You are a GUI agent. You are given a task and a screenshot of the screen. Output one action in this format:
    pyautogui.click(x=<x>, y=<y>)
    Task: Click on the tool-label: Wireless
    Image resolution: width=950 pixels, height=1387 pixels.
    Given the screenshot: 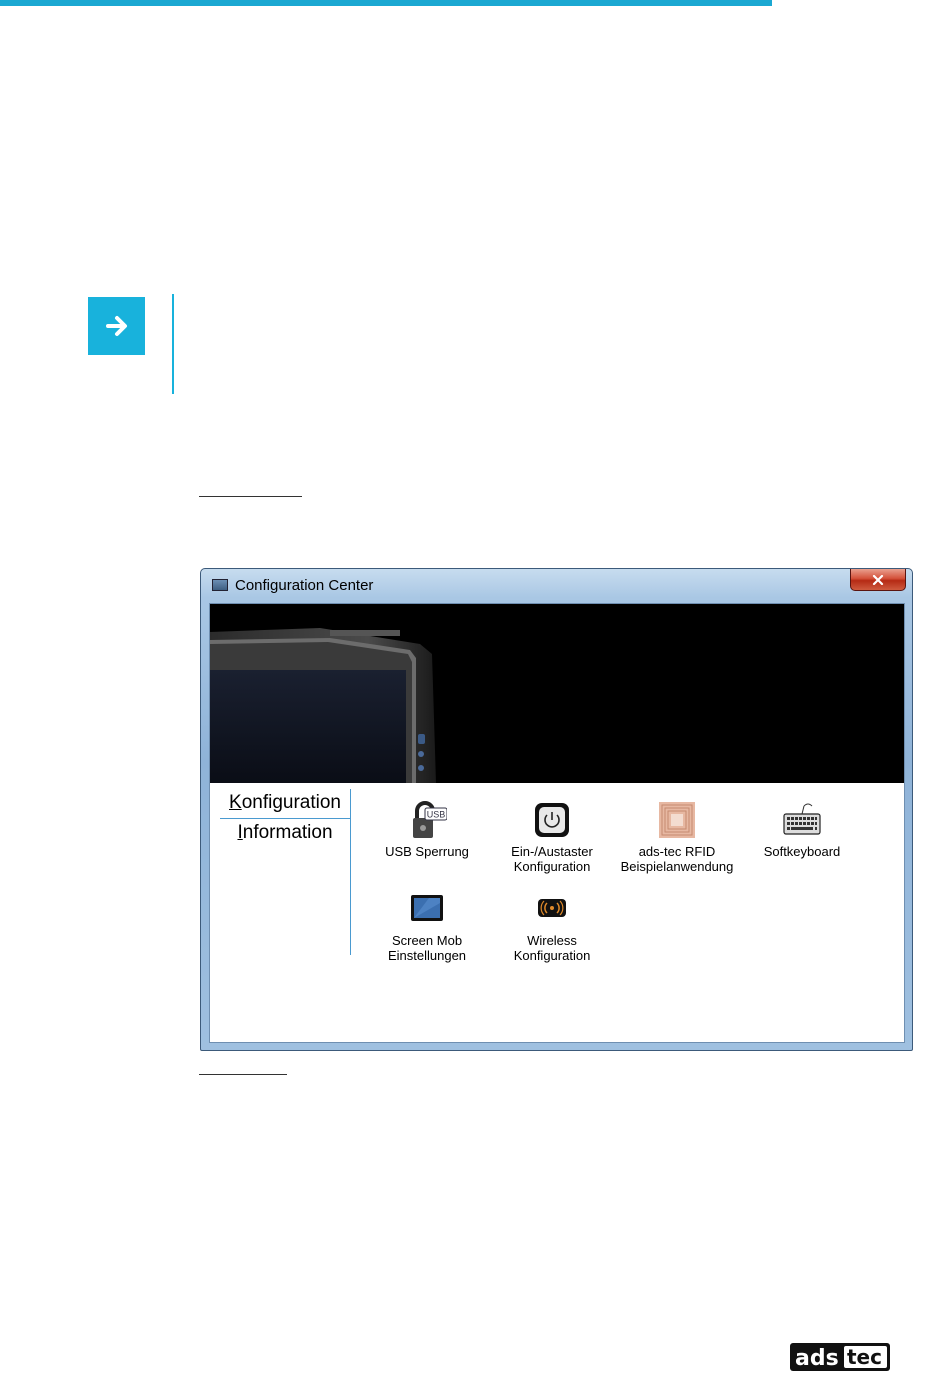 What is the action you would take?
    pyautogui.click(x=552, y=940)
    